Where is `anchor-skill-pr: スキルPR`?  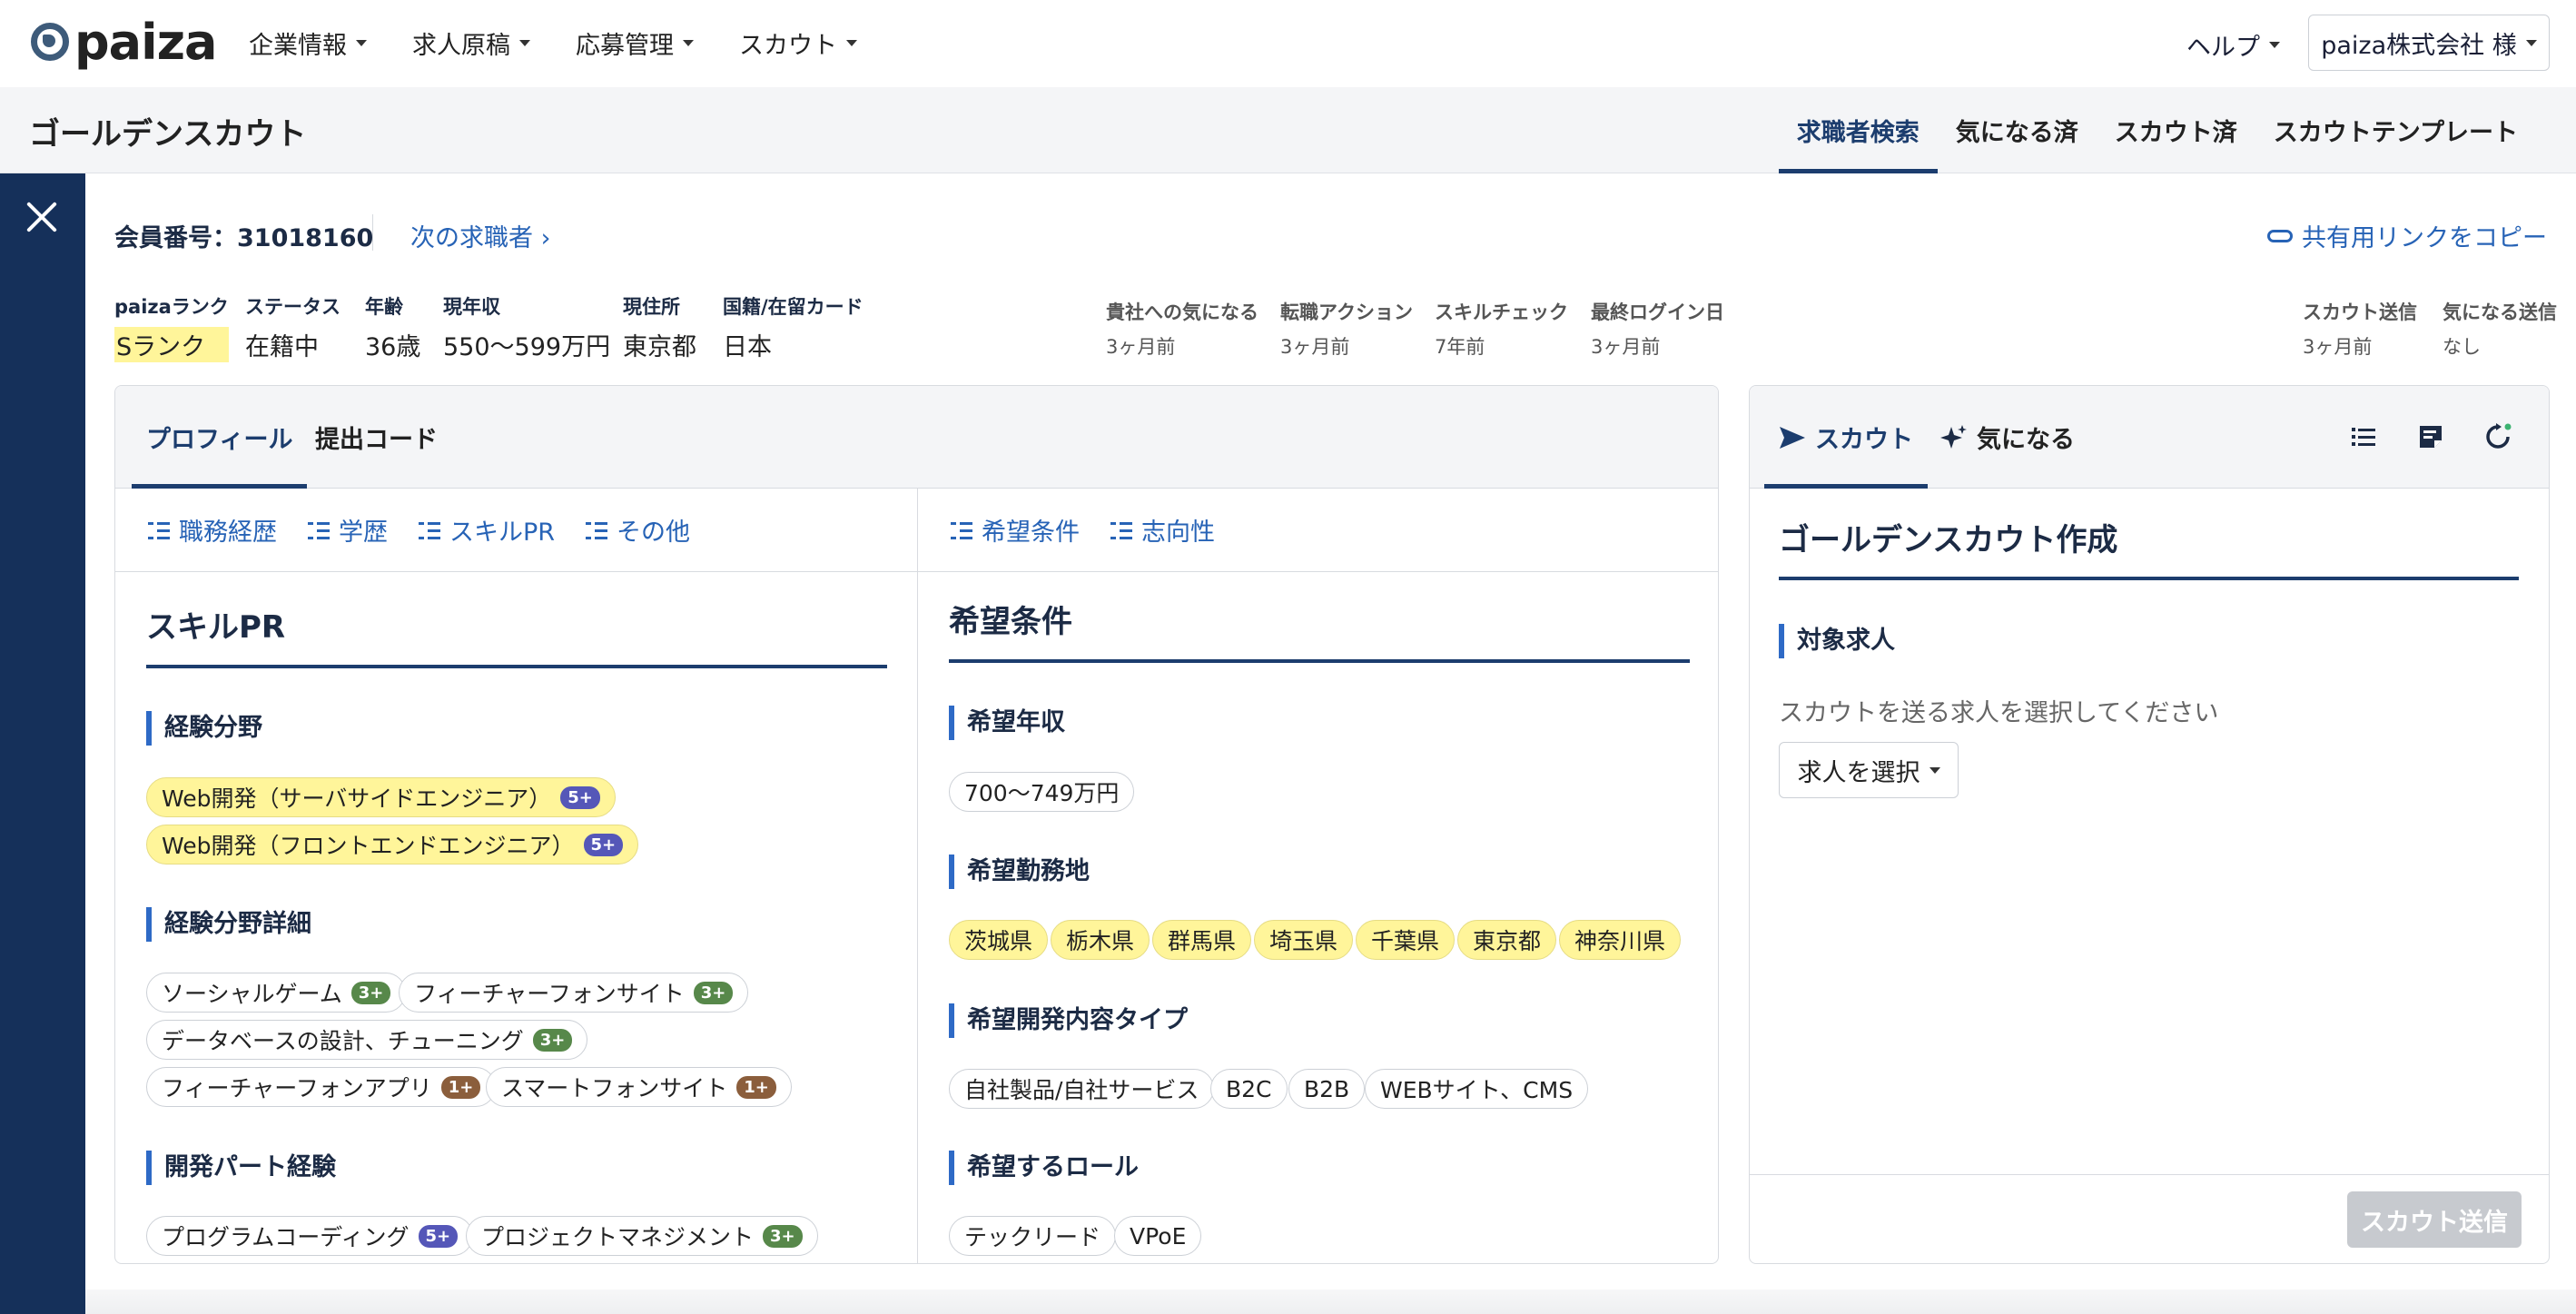
anchor-skill-pr: スキルPR is located at coordinates (487, 530).